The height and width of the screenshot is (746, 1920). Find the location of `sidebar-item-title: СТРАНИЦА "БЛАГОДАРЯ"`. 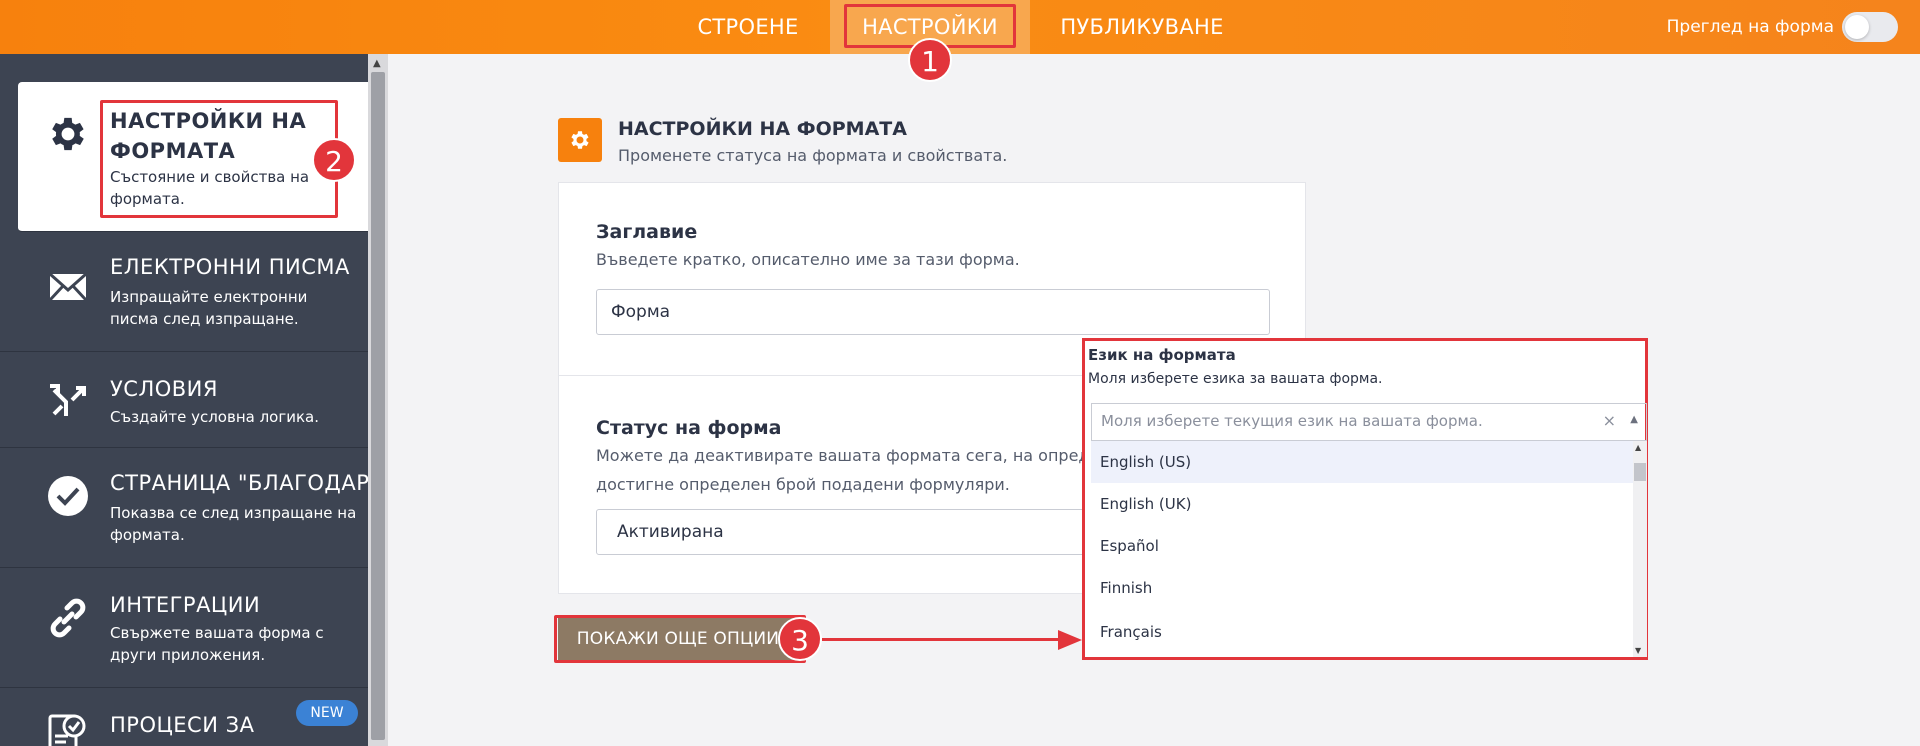

sidebar-item-title: СТРАНИЦА "БЛАГОДАРЯ" is located at coordinates (239, 483).